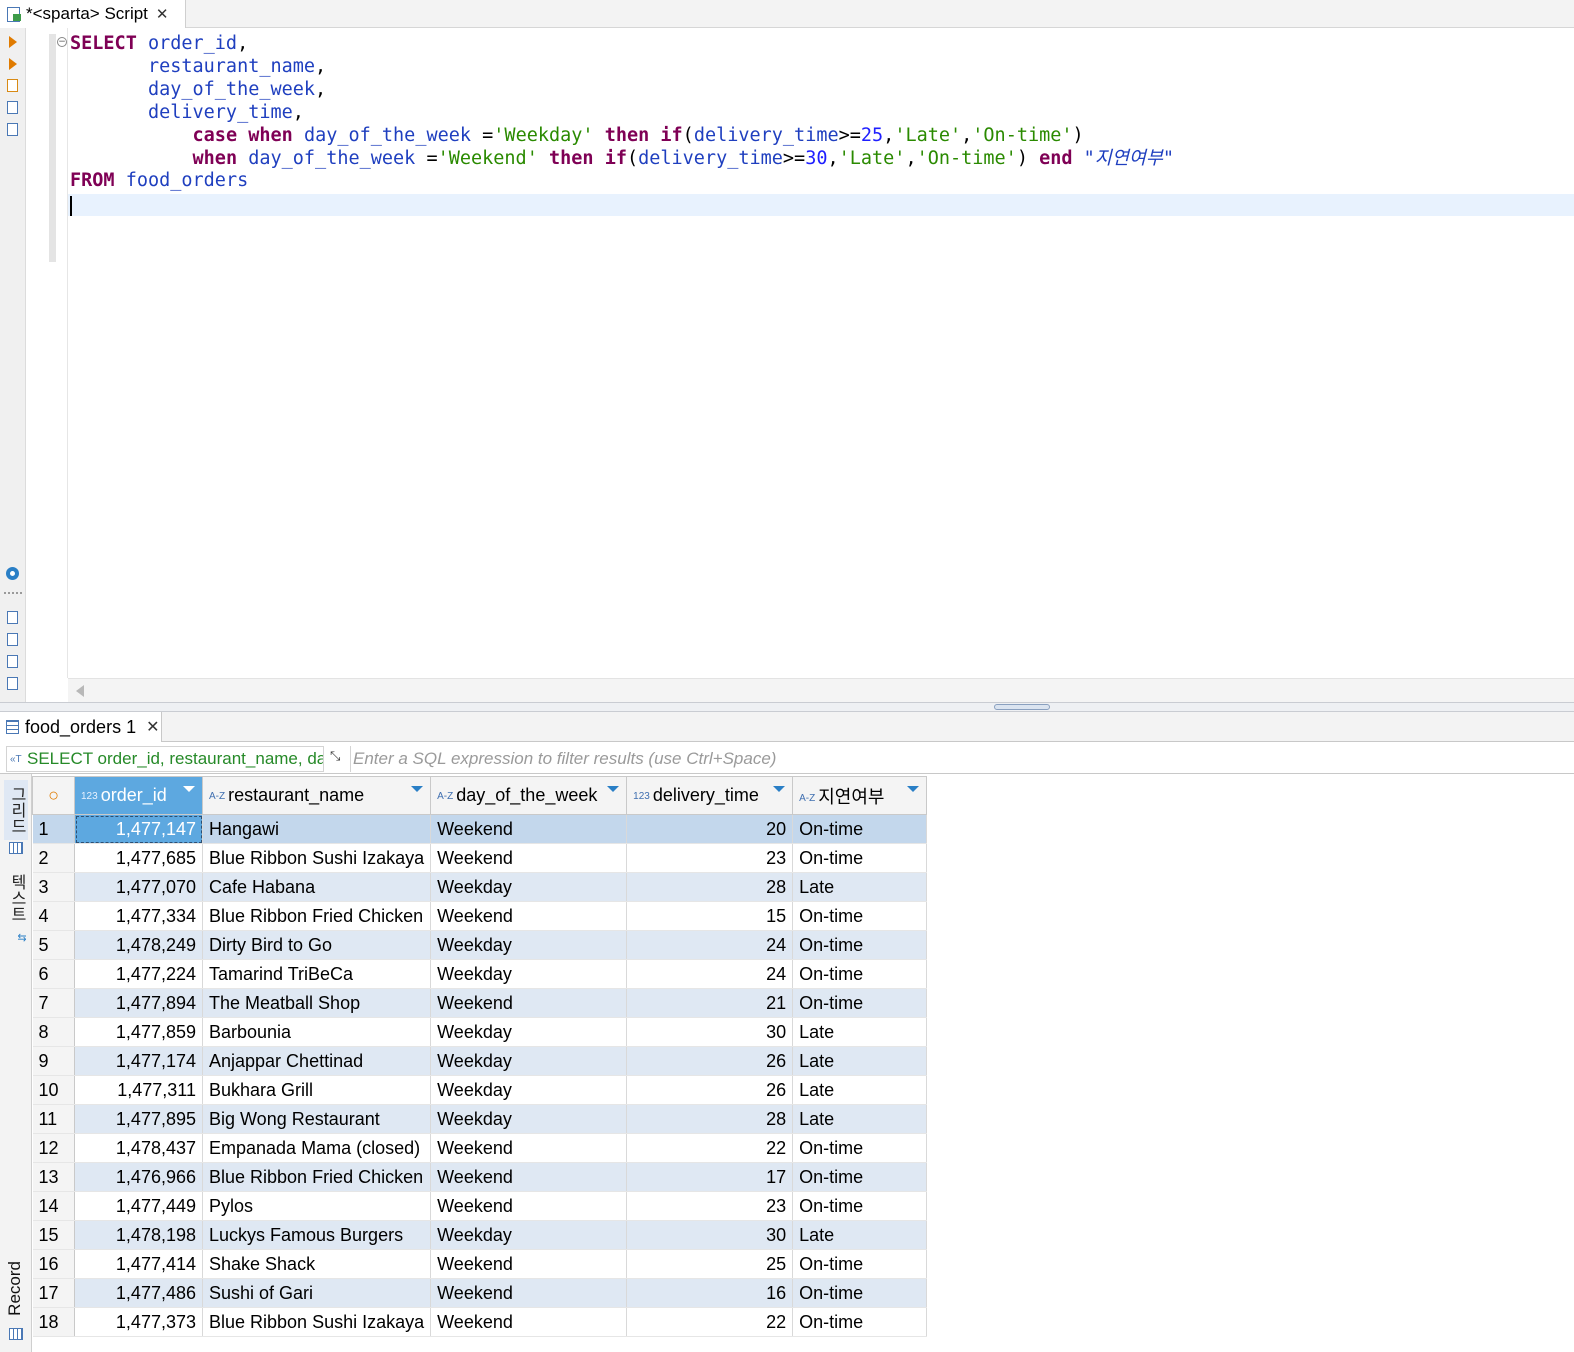  What do you see at coordinates (317, 1148) in the screenshot?
I see `table-cell: Empanada Mama (closed)` at bounding box center [317, 1148].